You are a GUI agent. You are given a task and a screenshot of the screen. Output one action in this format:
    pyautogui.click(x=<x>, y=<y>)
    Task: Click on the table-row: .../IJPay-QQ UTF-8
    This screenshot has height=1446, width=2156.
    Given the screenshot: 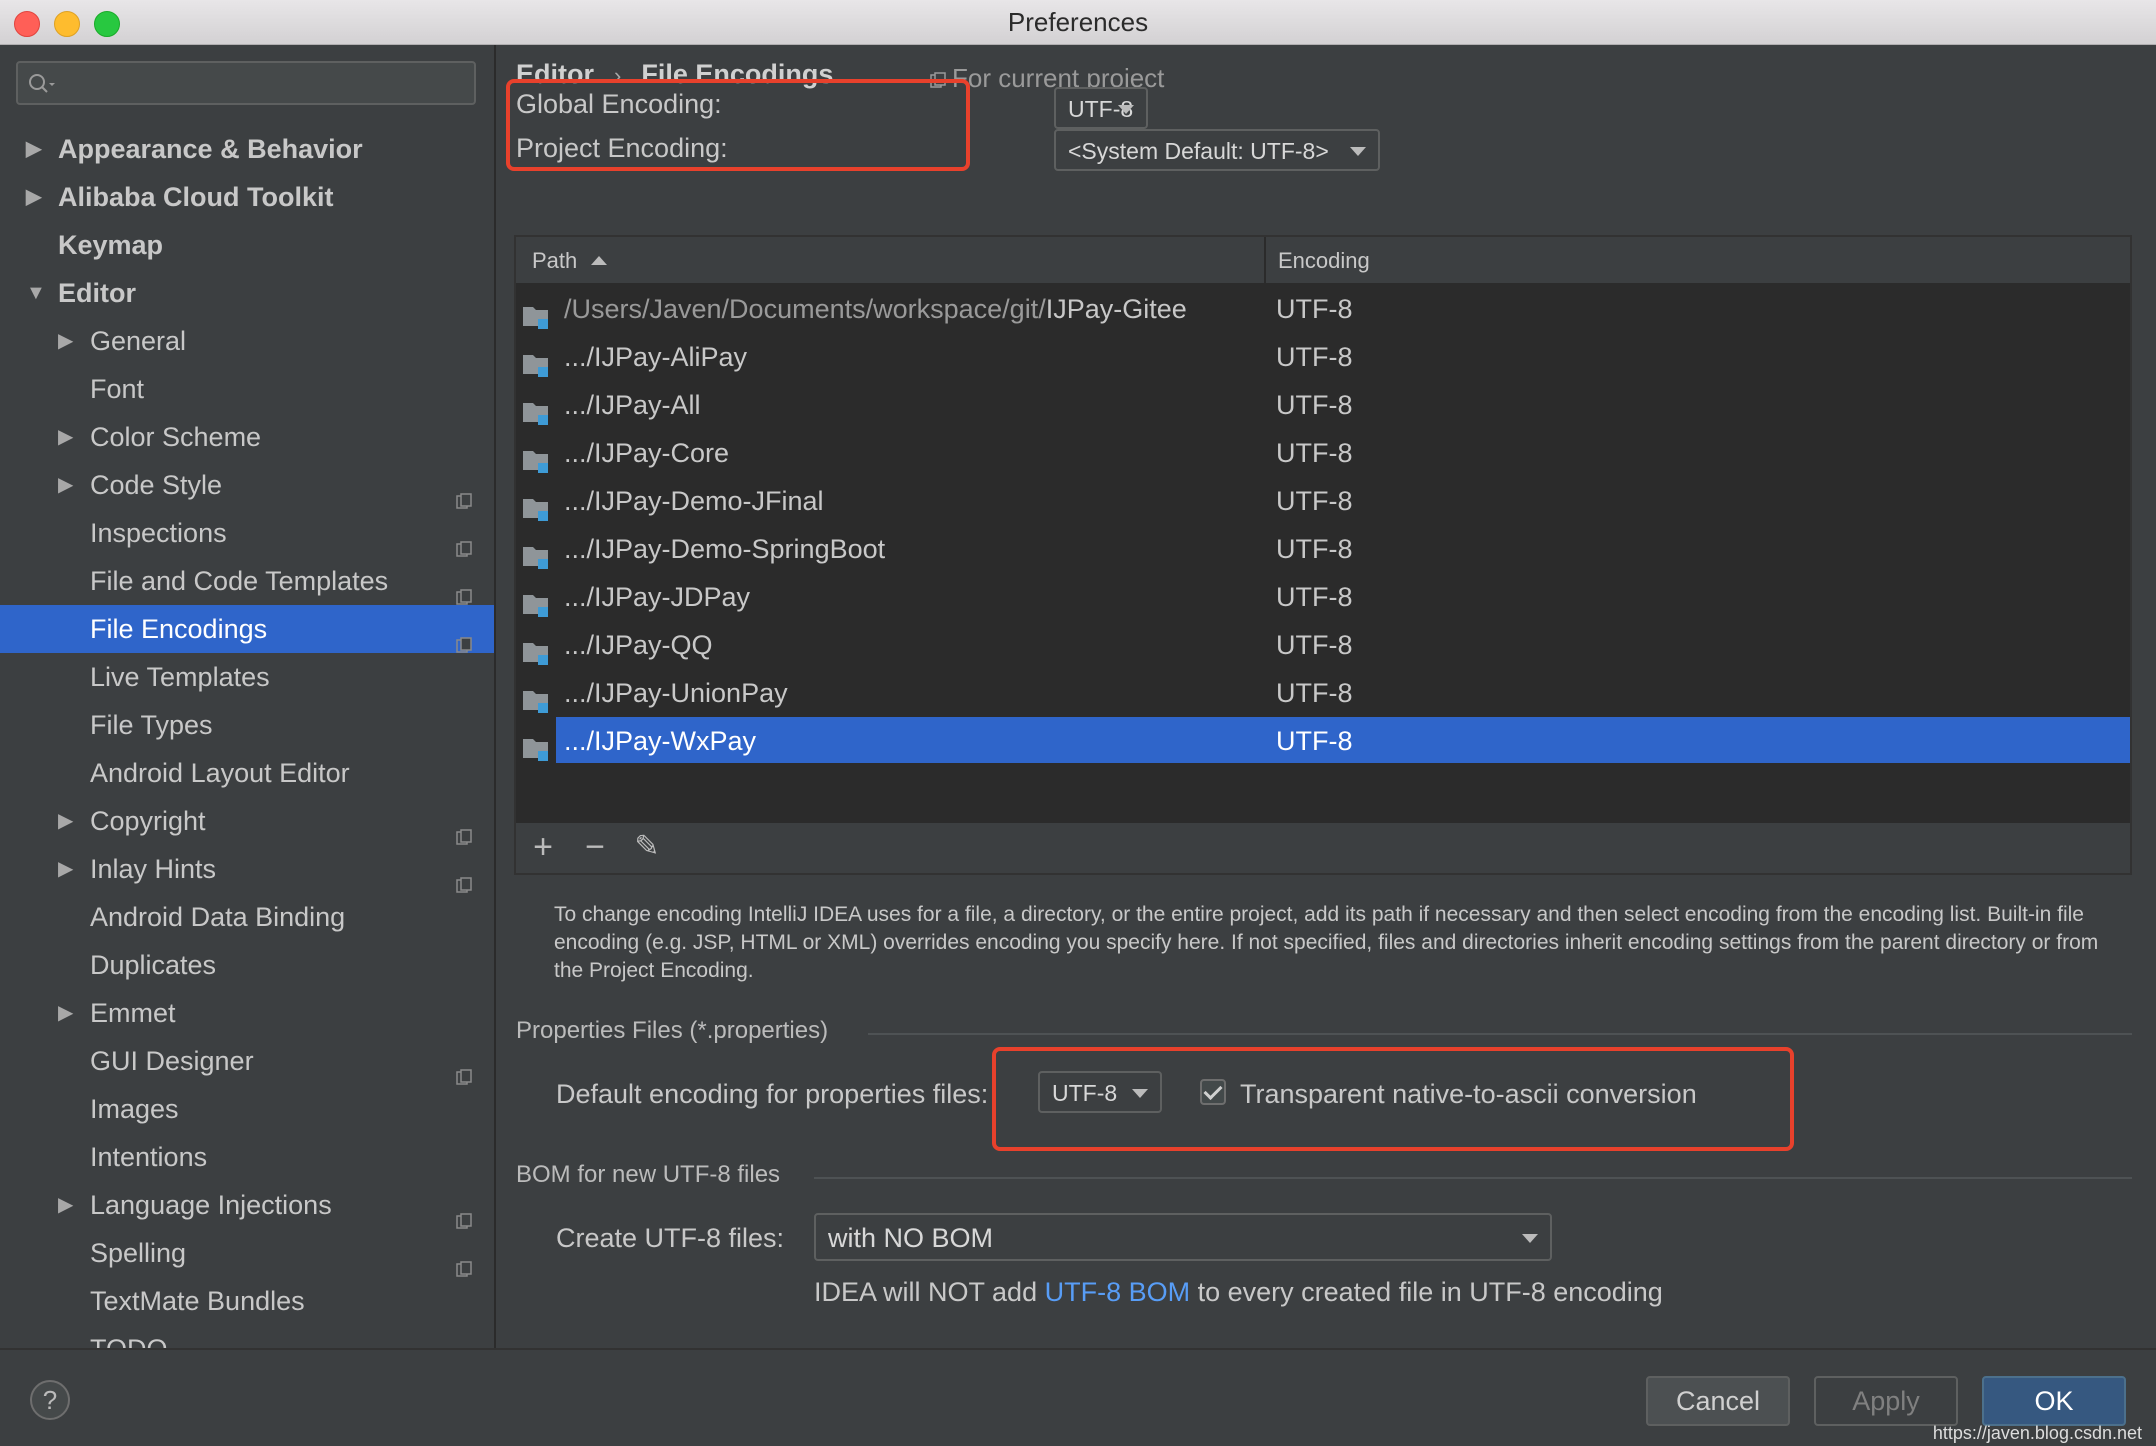 What is the action you would take?
    pyautogui.click(x=1323, y=645)
    